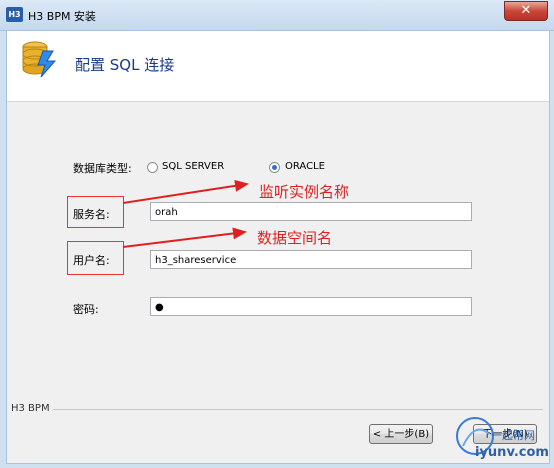 Image resolution: width=554 pixels, height=468 pixels. I want to click on watermark-bottom: iyunv.com, so click(512, 452).